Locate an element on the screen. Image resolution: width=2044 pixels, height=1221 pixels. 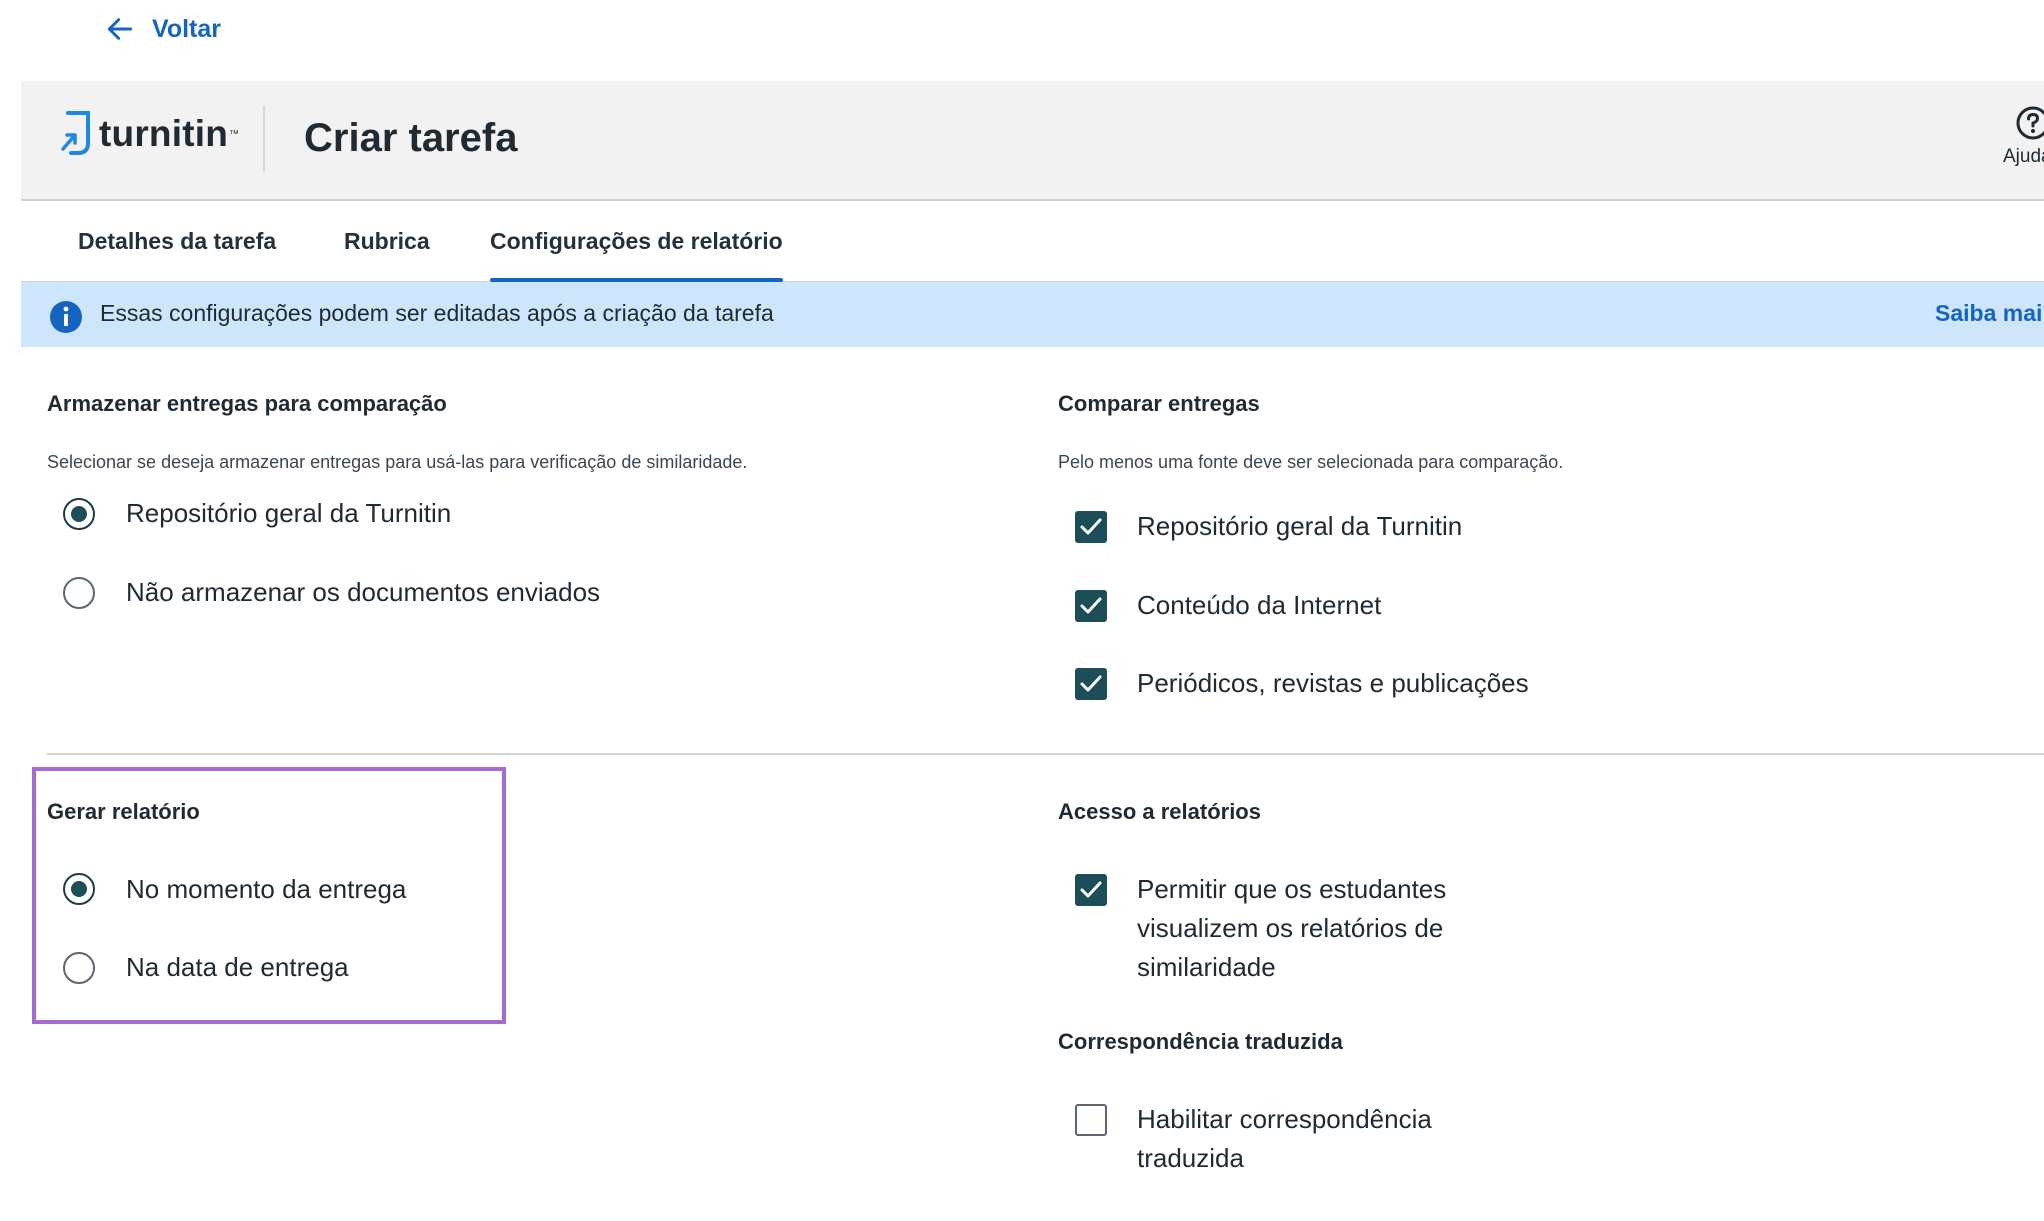
radio-generate-on-submission is located at coordinates (79, 889).